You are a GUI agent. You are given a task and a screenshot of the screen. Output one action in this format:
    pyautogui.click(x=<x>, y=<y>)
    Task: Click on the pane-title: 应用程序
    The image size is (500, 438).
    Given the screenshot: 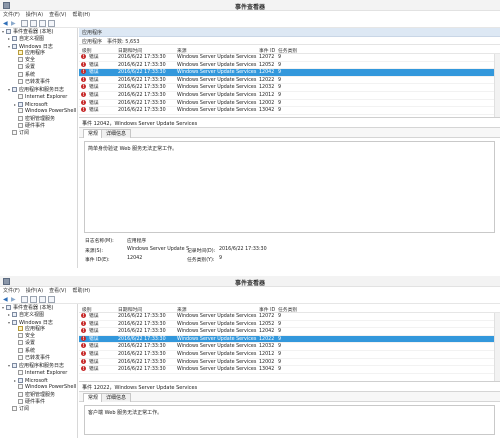 What is the action you would take?
    pyautogui.click(x=92, y=33)
    